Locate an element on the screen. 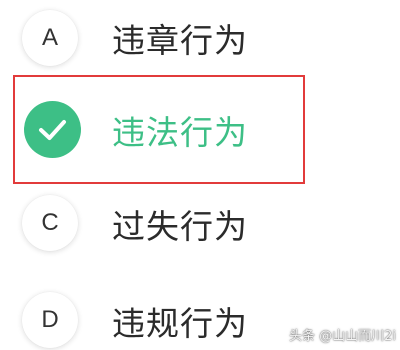  option-b-label: 违法行为 is located at coordinates (180, 132).